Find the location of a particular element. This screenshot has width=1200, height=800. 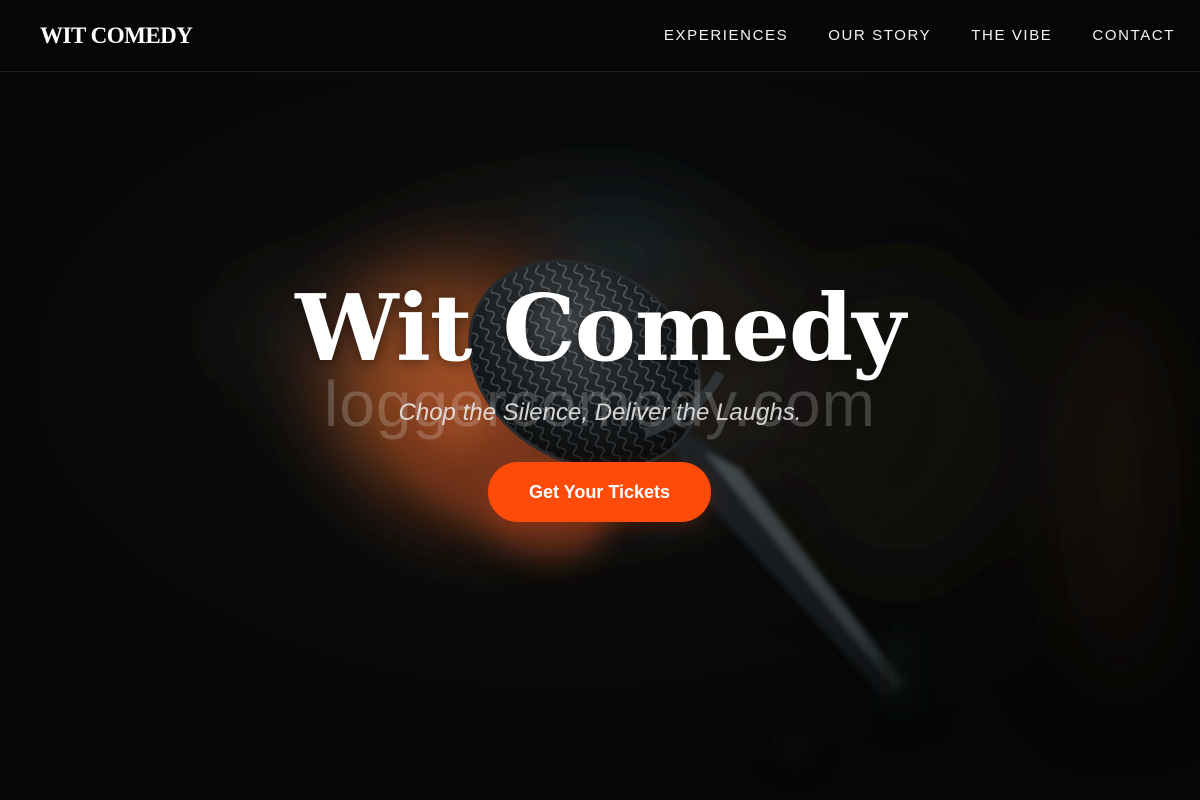

hero-title: Wit Comedy is located at coordinates (600, 328).